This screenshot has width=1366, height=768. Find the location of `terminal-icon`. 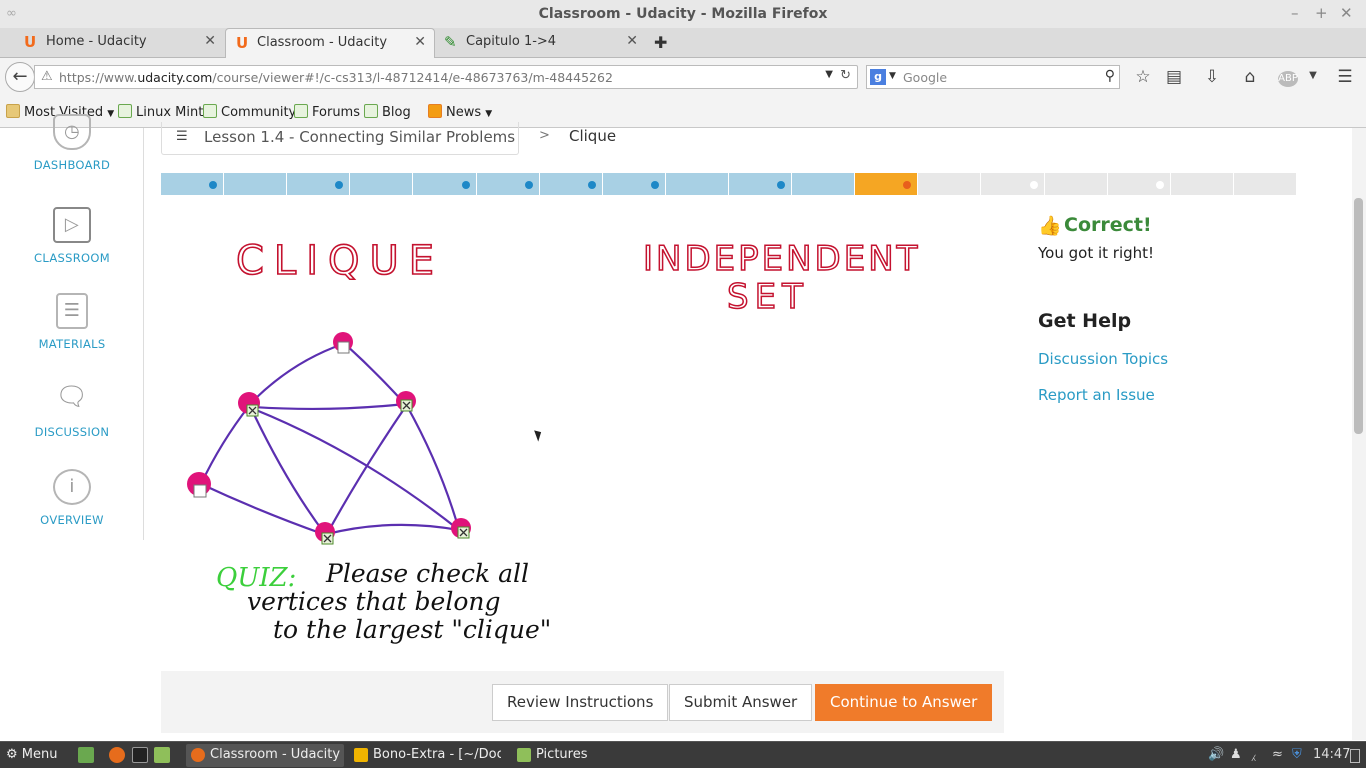

terminal-icon is located at coordinates (140, 755).